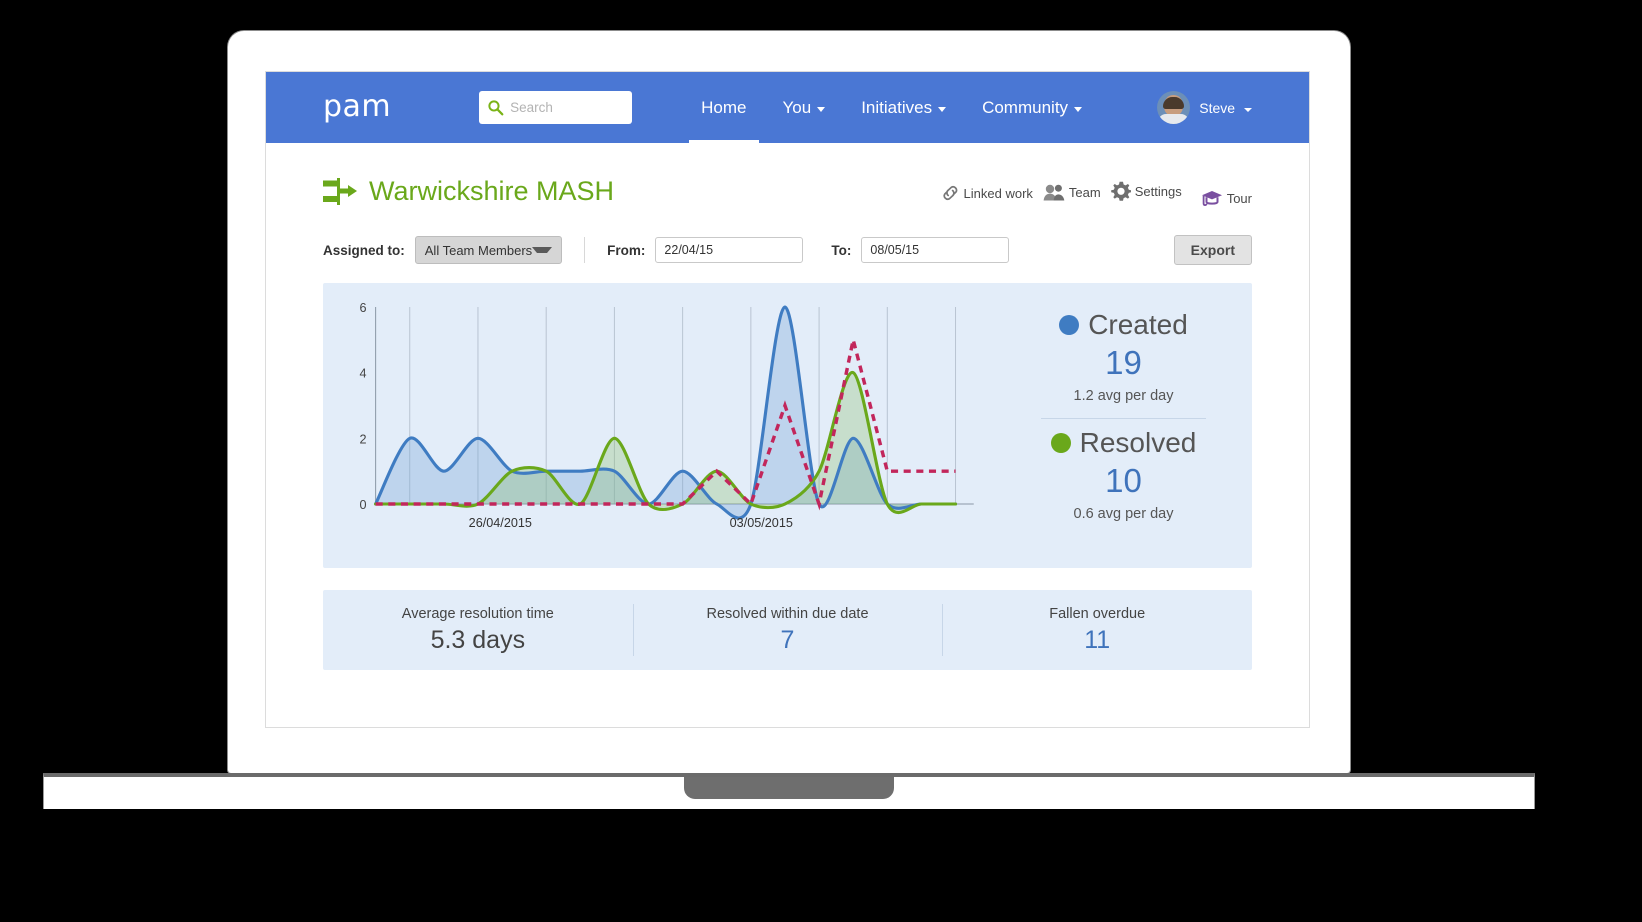  I want to click on nav-item-home: Home, so click(724, 107).